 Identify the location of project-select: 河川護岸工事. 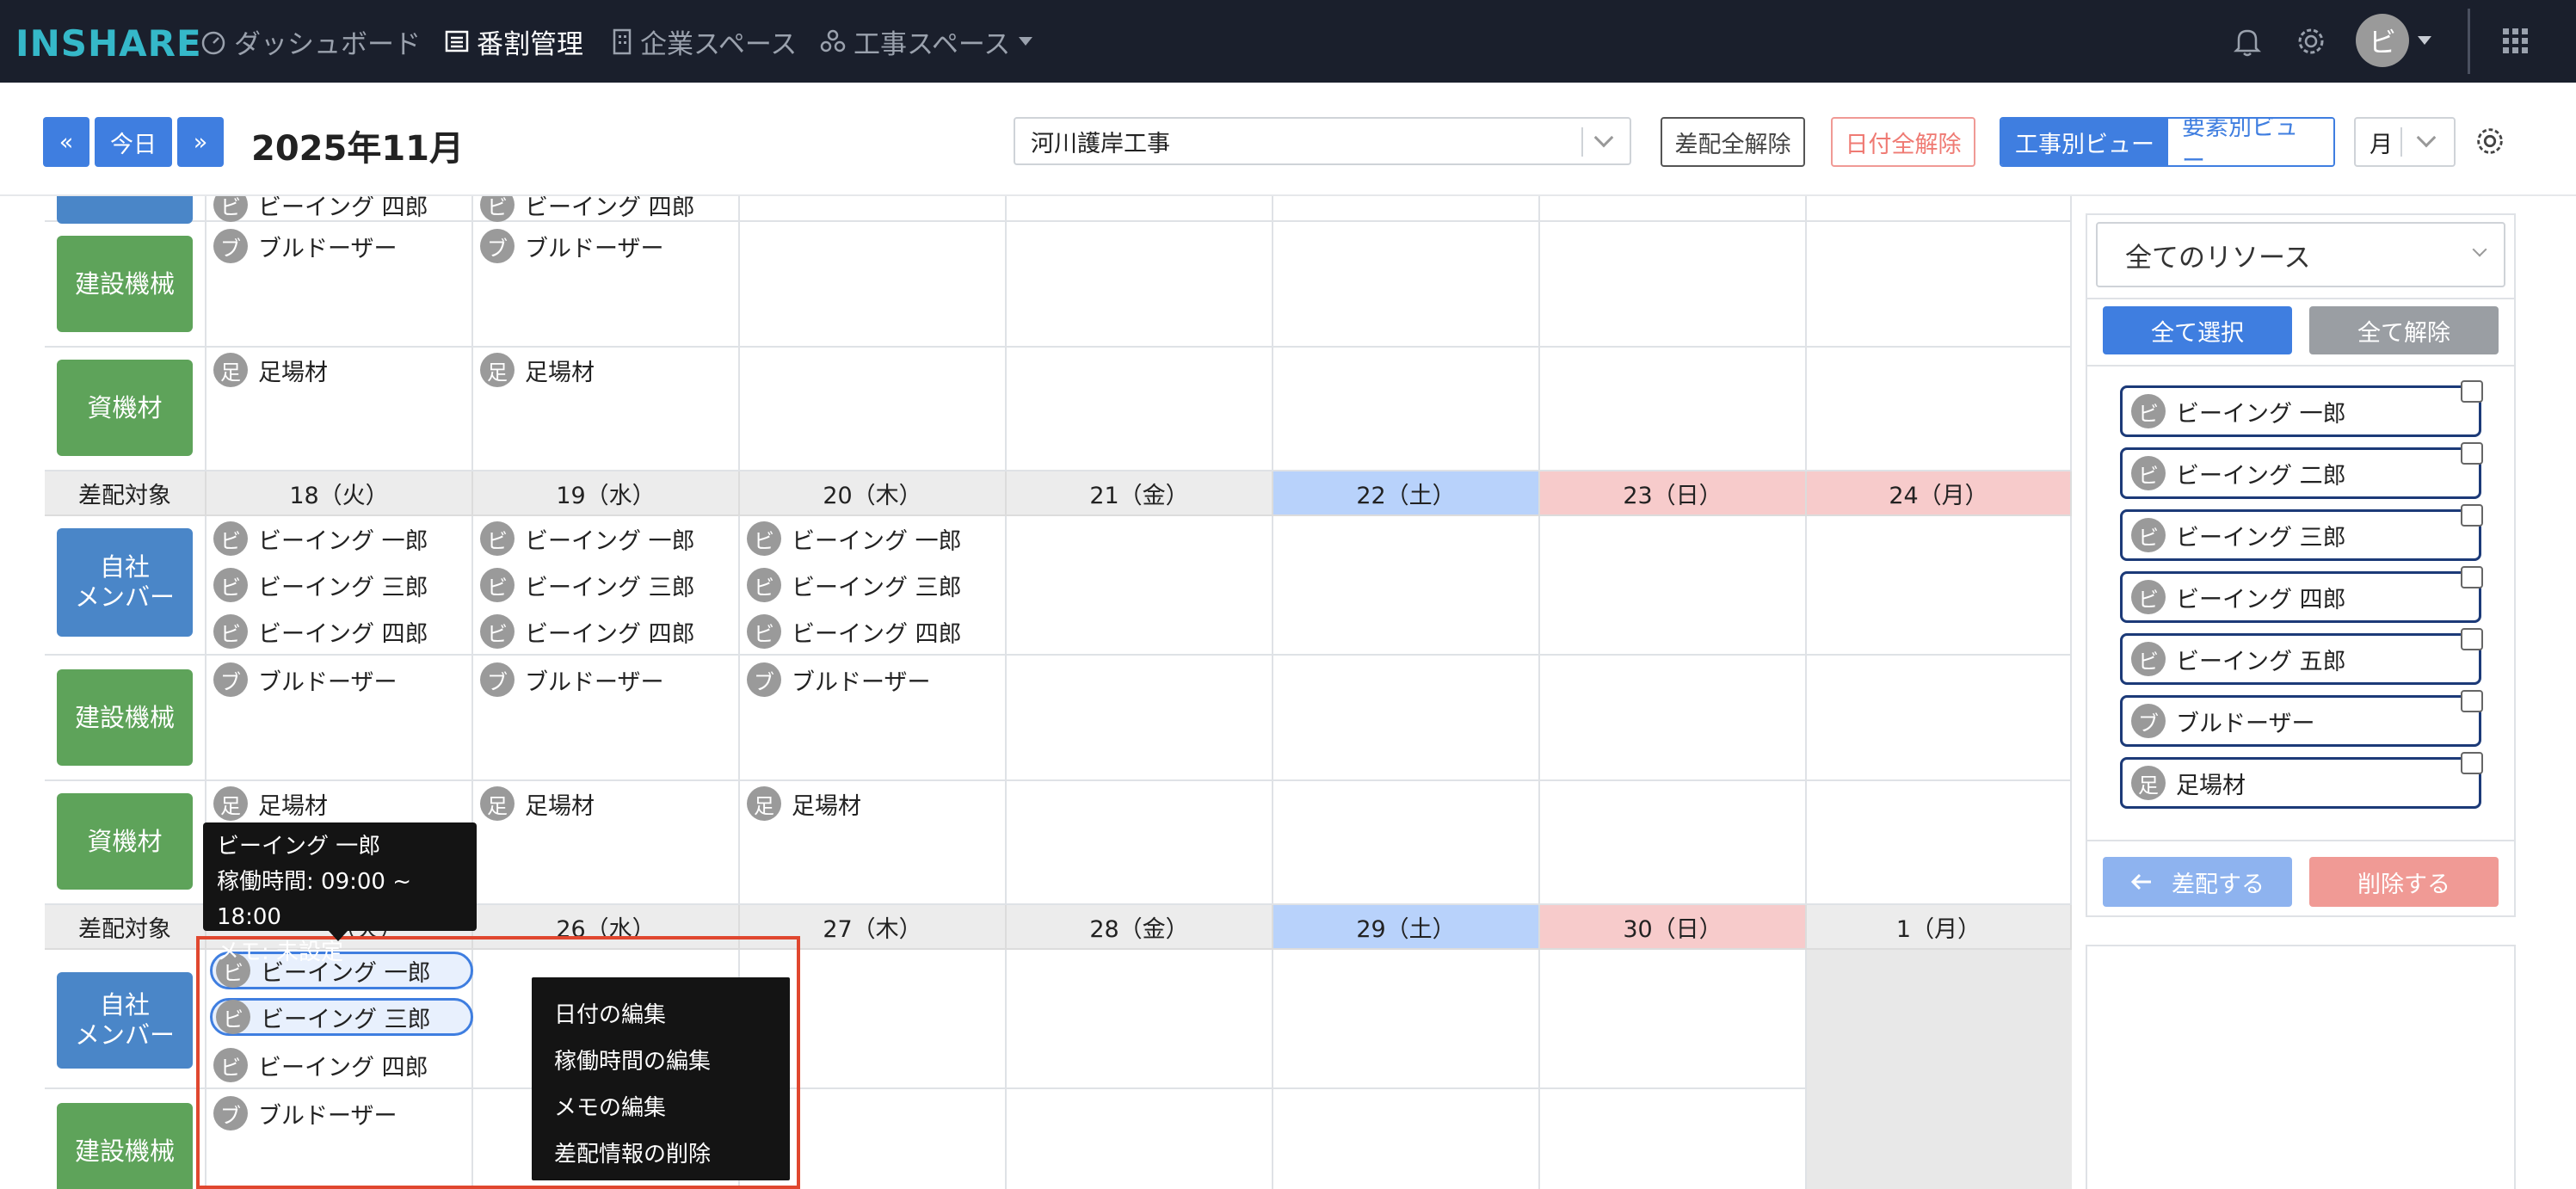
(1323, 141).